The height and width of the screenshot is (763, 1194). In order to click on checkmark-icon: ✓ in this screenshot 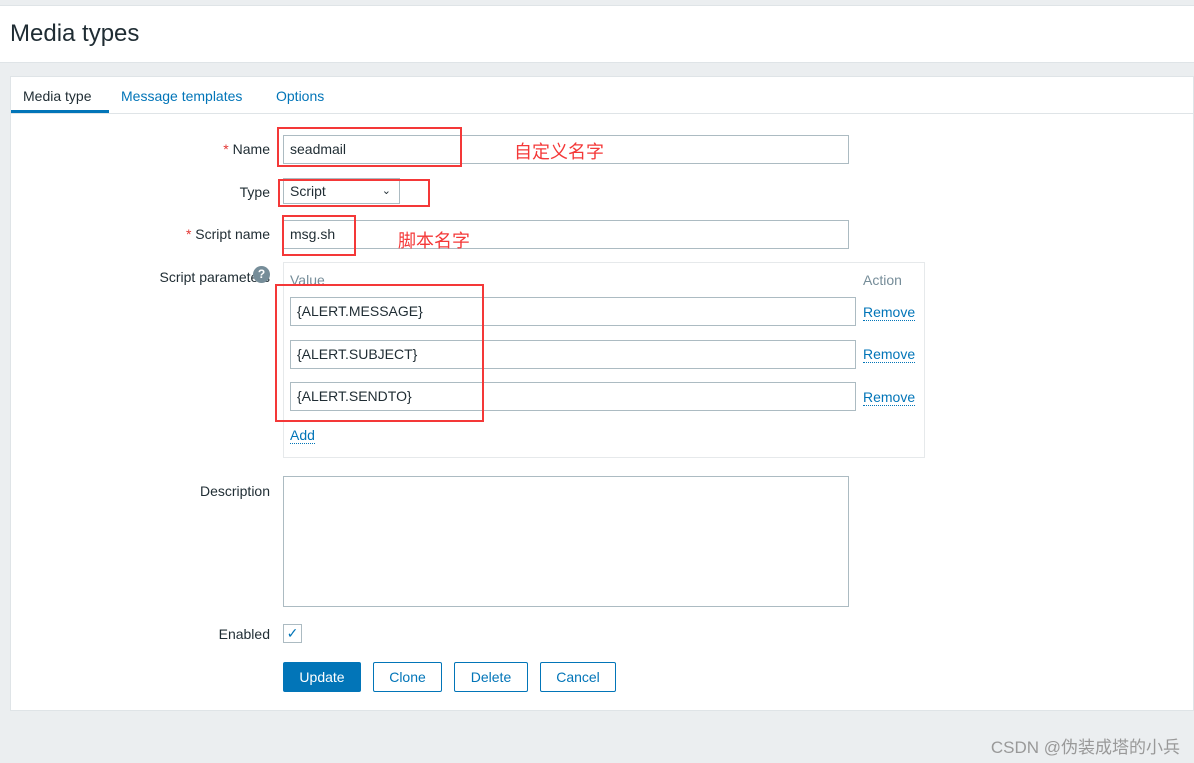, I will do `click(292, 633)`.